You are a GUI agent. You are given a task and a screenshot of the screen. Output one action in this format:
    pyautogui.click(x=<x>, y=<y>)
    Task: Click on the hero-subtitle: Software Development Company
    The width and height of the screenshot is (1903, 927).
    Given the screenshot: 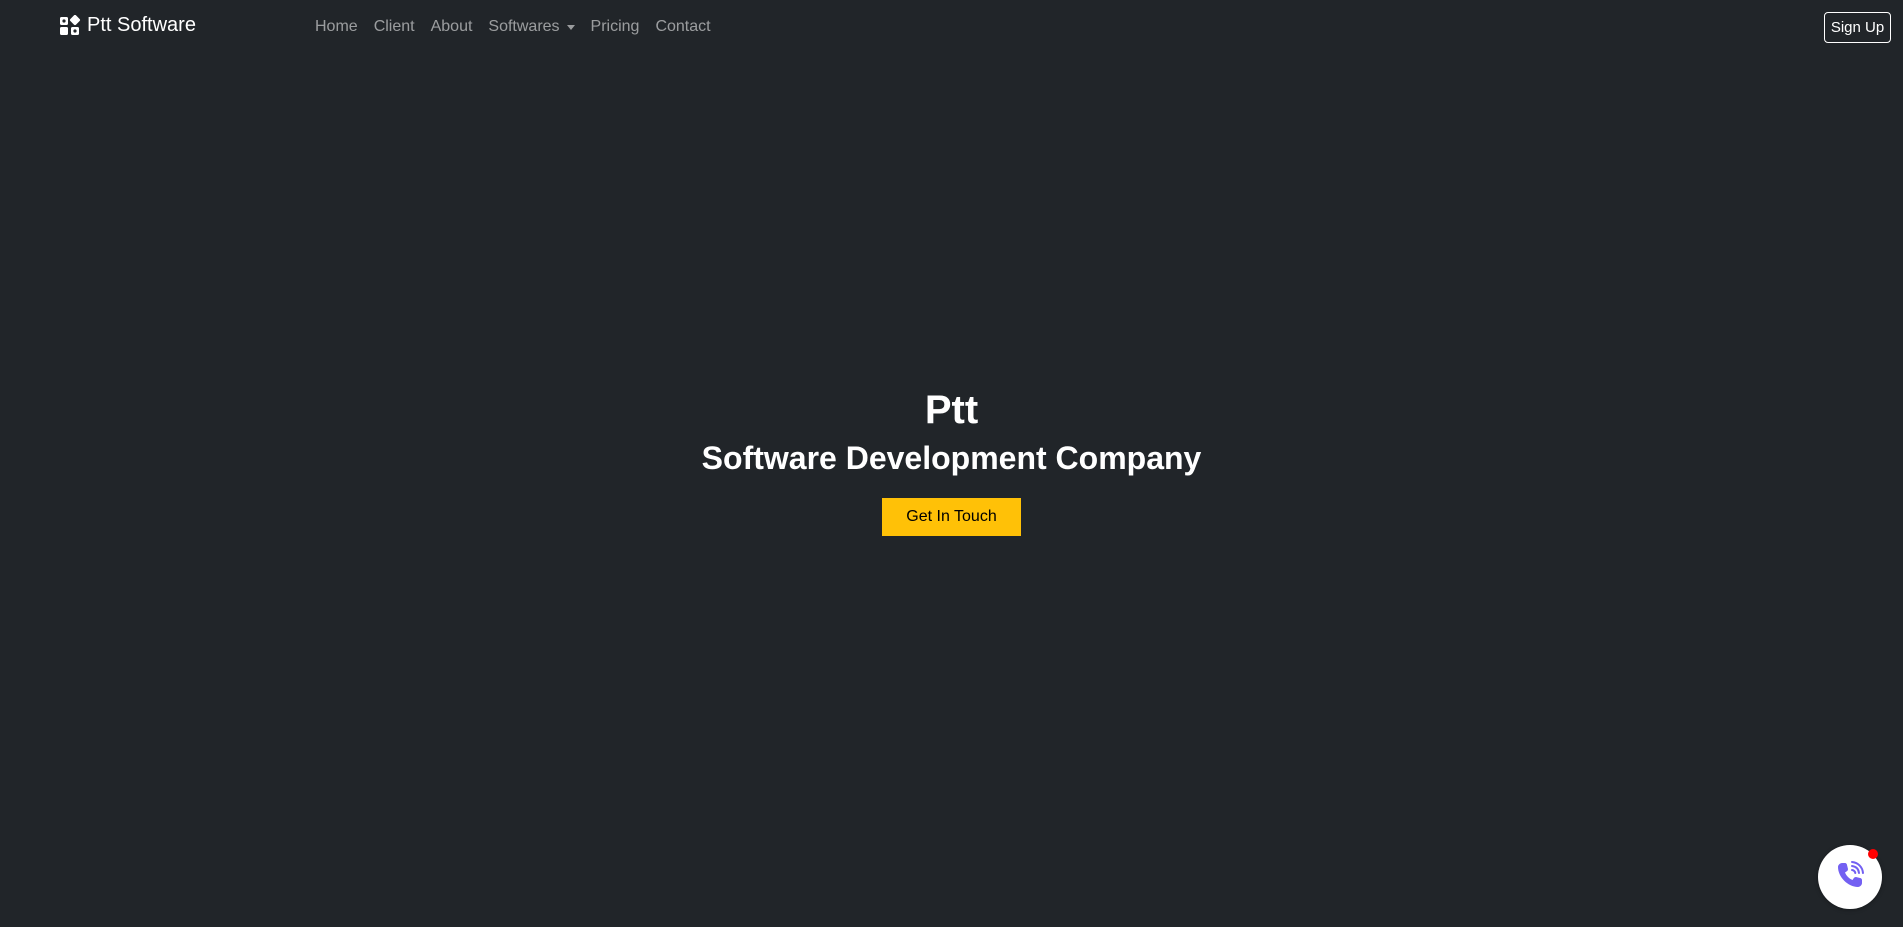 What is the action you would take?
    pyautogui.click(x=951, y=458)
    